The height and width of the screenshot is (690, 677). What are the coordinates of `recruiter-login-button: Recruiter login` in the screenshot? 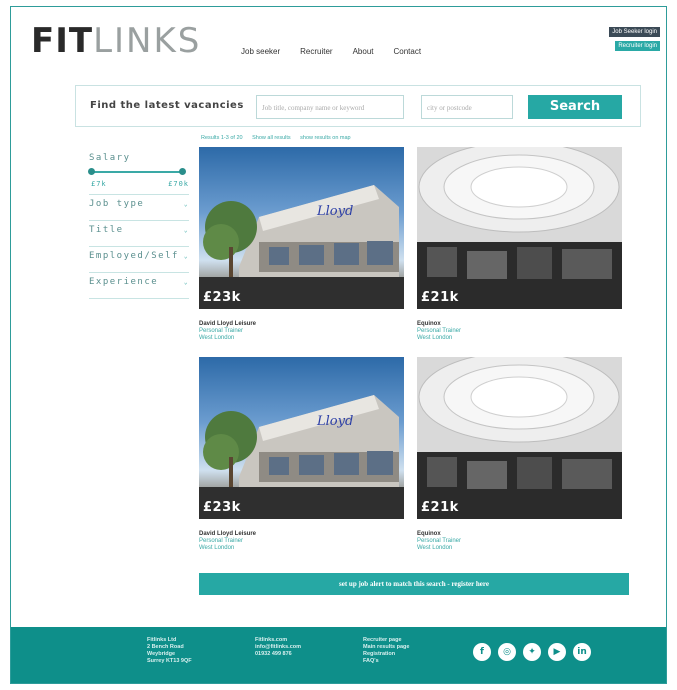 It's located at (637, 46).